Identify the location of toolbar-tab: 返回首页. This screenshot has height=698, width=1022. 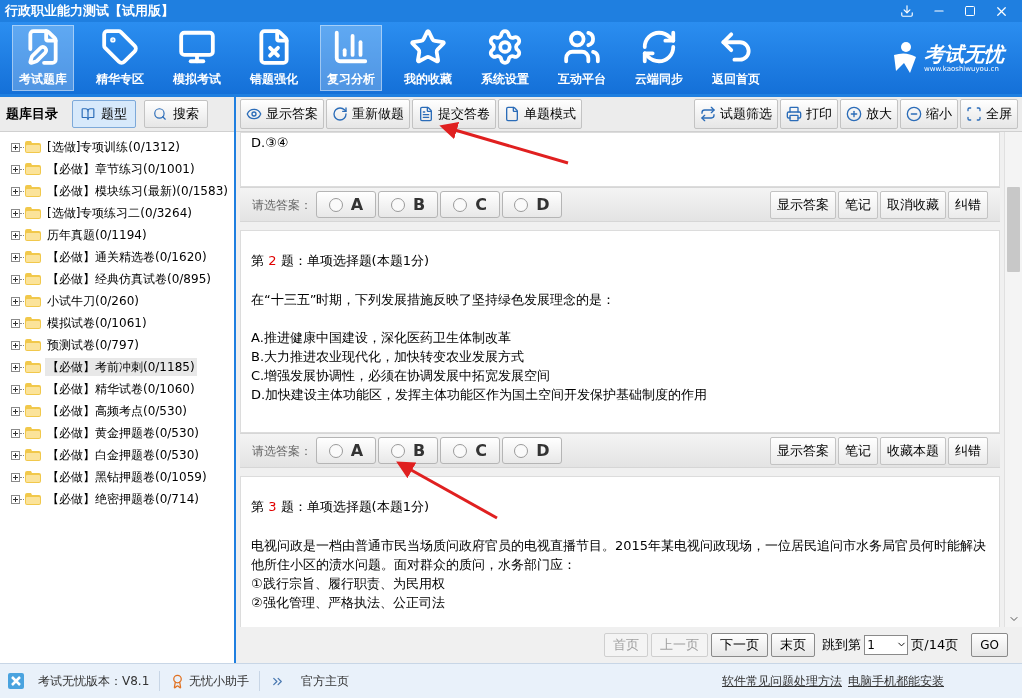
(736, 58).